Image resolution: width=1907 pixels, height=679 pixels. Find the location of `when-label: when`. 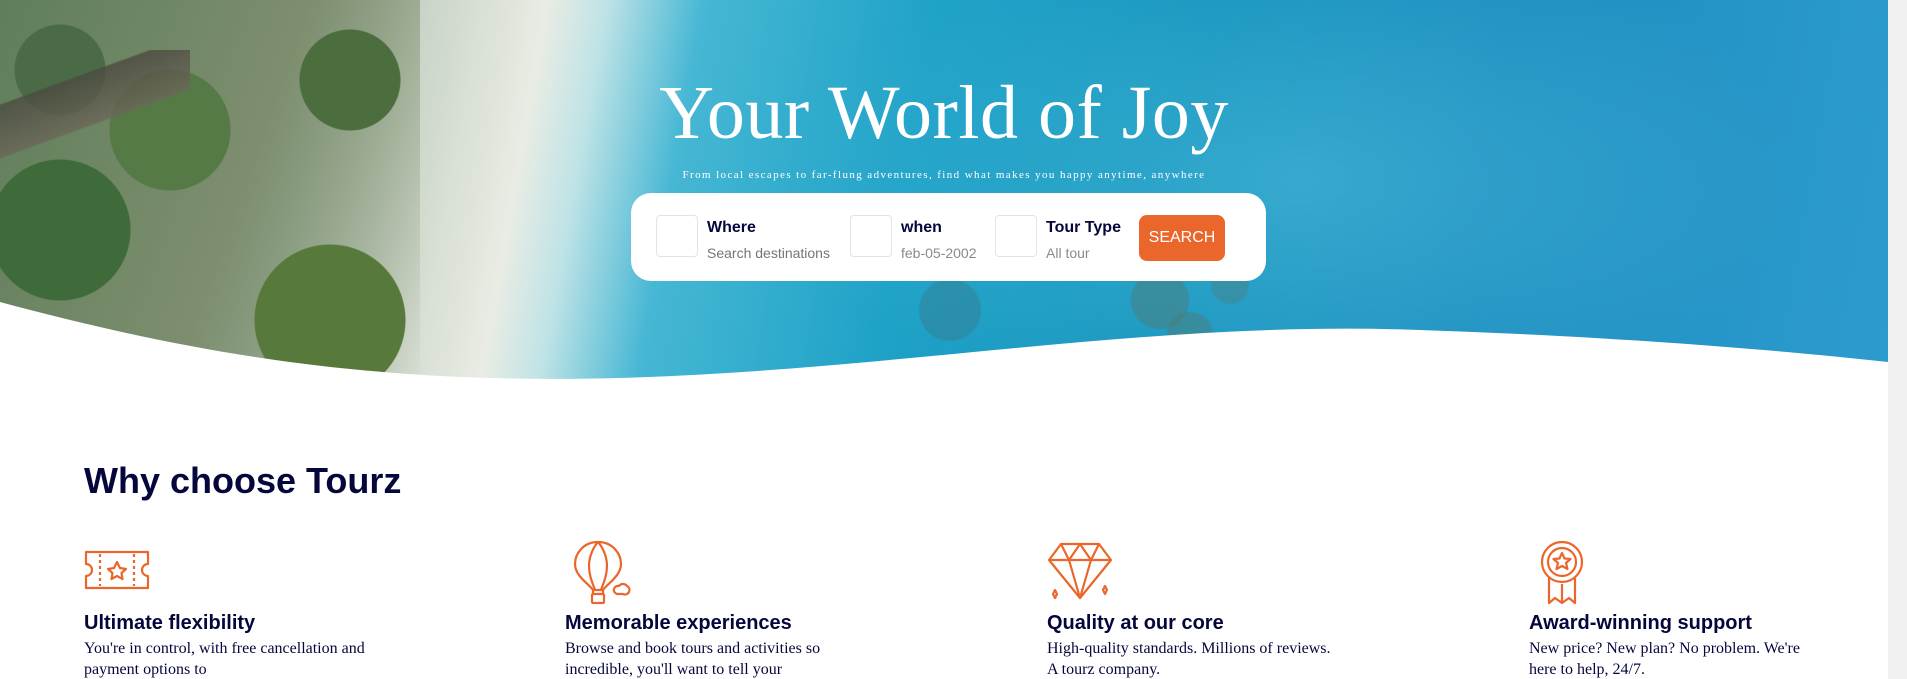

when-label: when is located at coordinates (921, 227).